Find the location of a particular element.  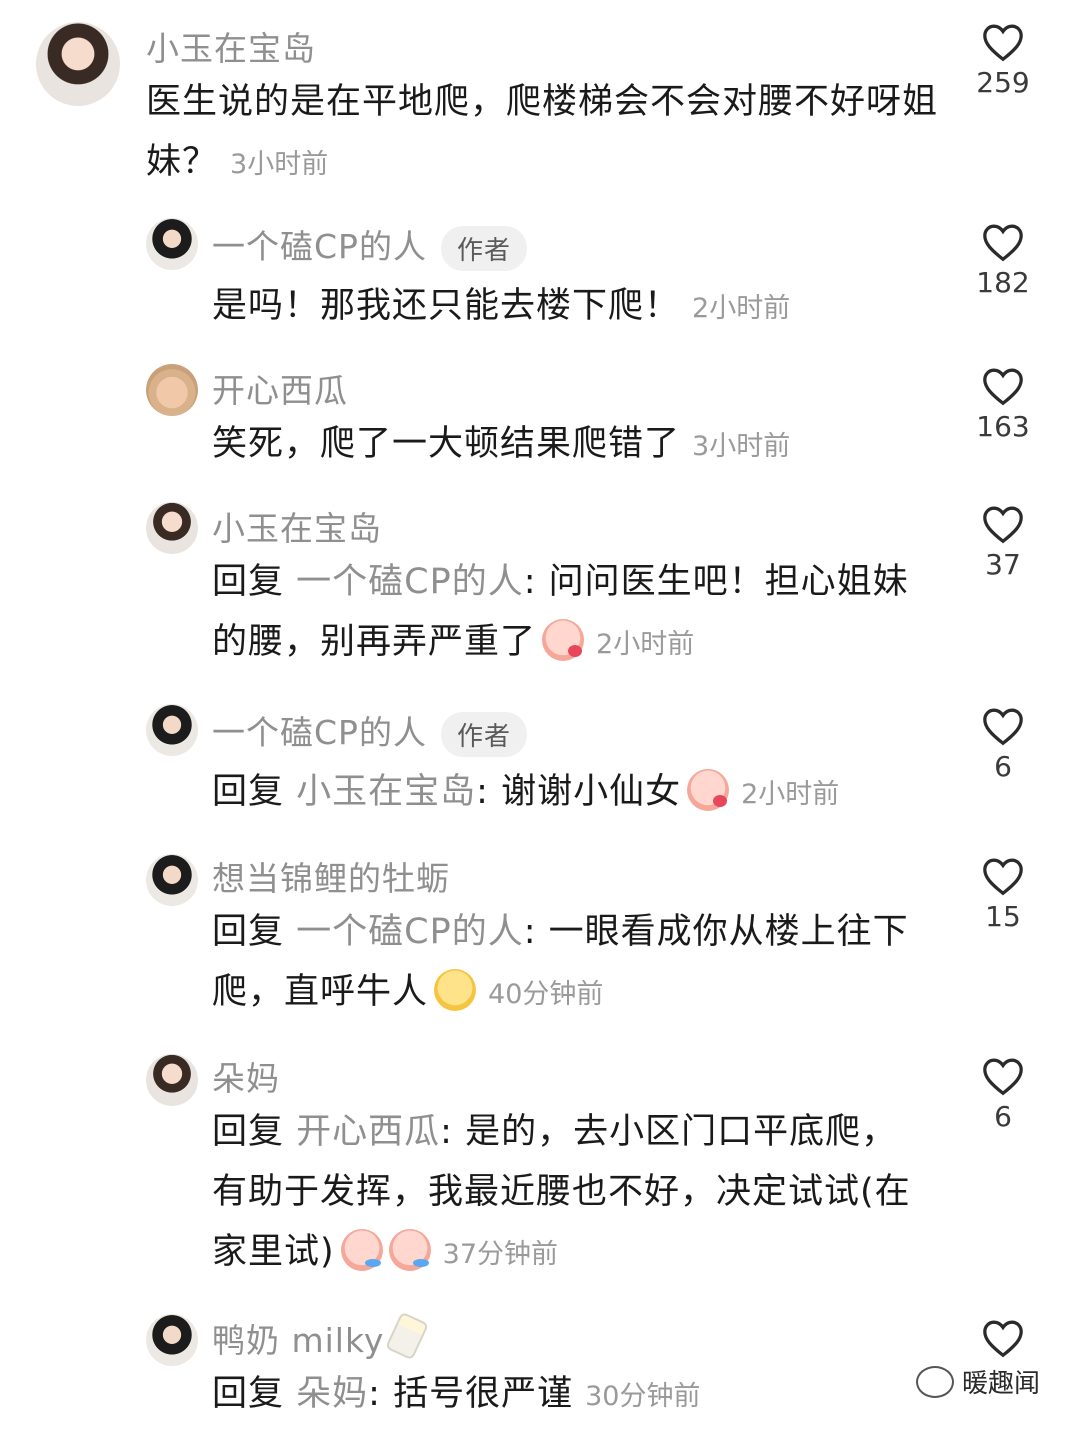

laughing-emoji-icon is located at coordinates (455, 990).